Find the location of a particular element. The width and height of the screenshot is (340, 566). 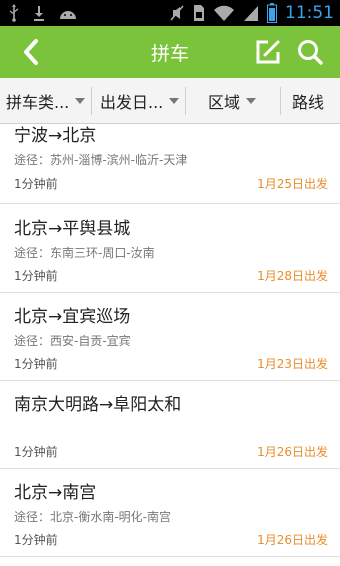

wifi-icon is located at coordinates (224, 13).